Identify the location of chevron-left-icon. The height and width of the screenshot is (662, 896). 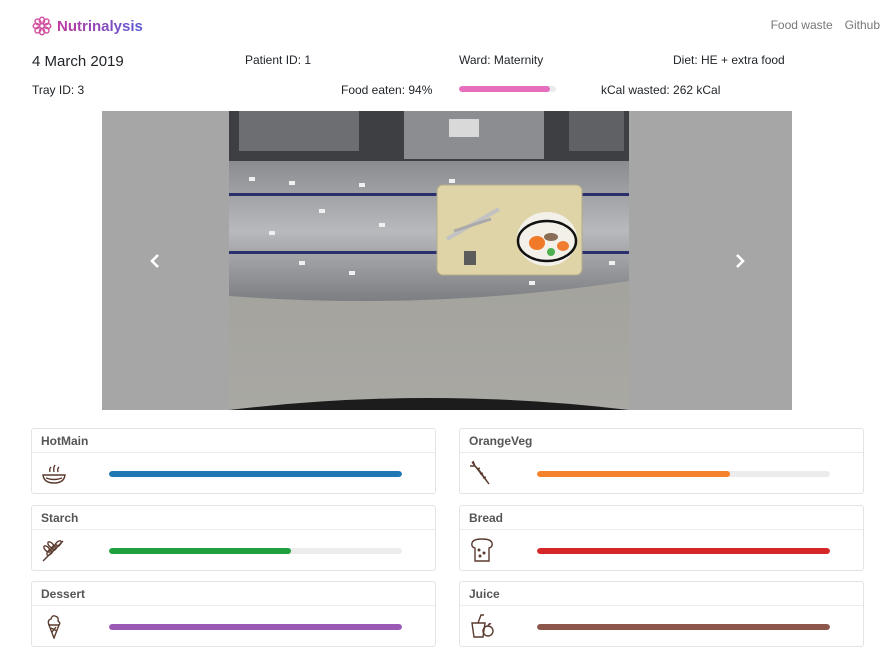
(154, 261).